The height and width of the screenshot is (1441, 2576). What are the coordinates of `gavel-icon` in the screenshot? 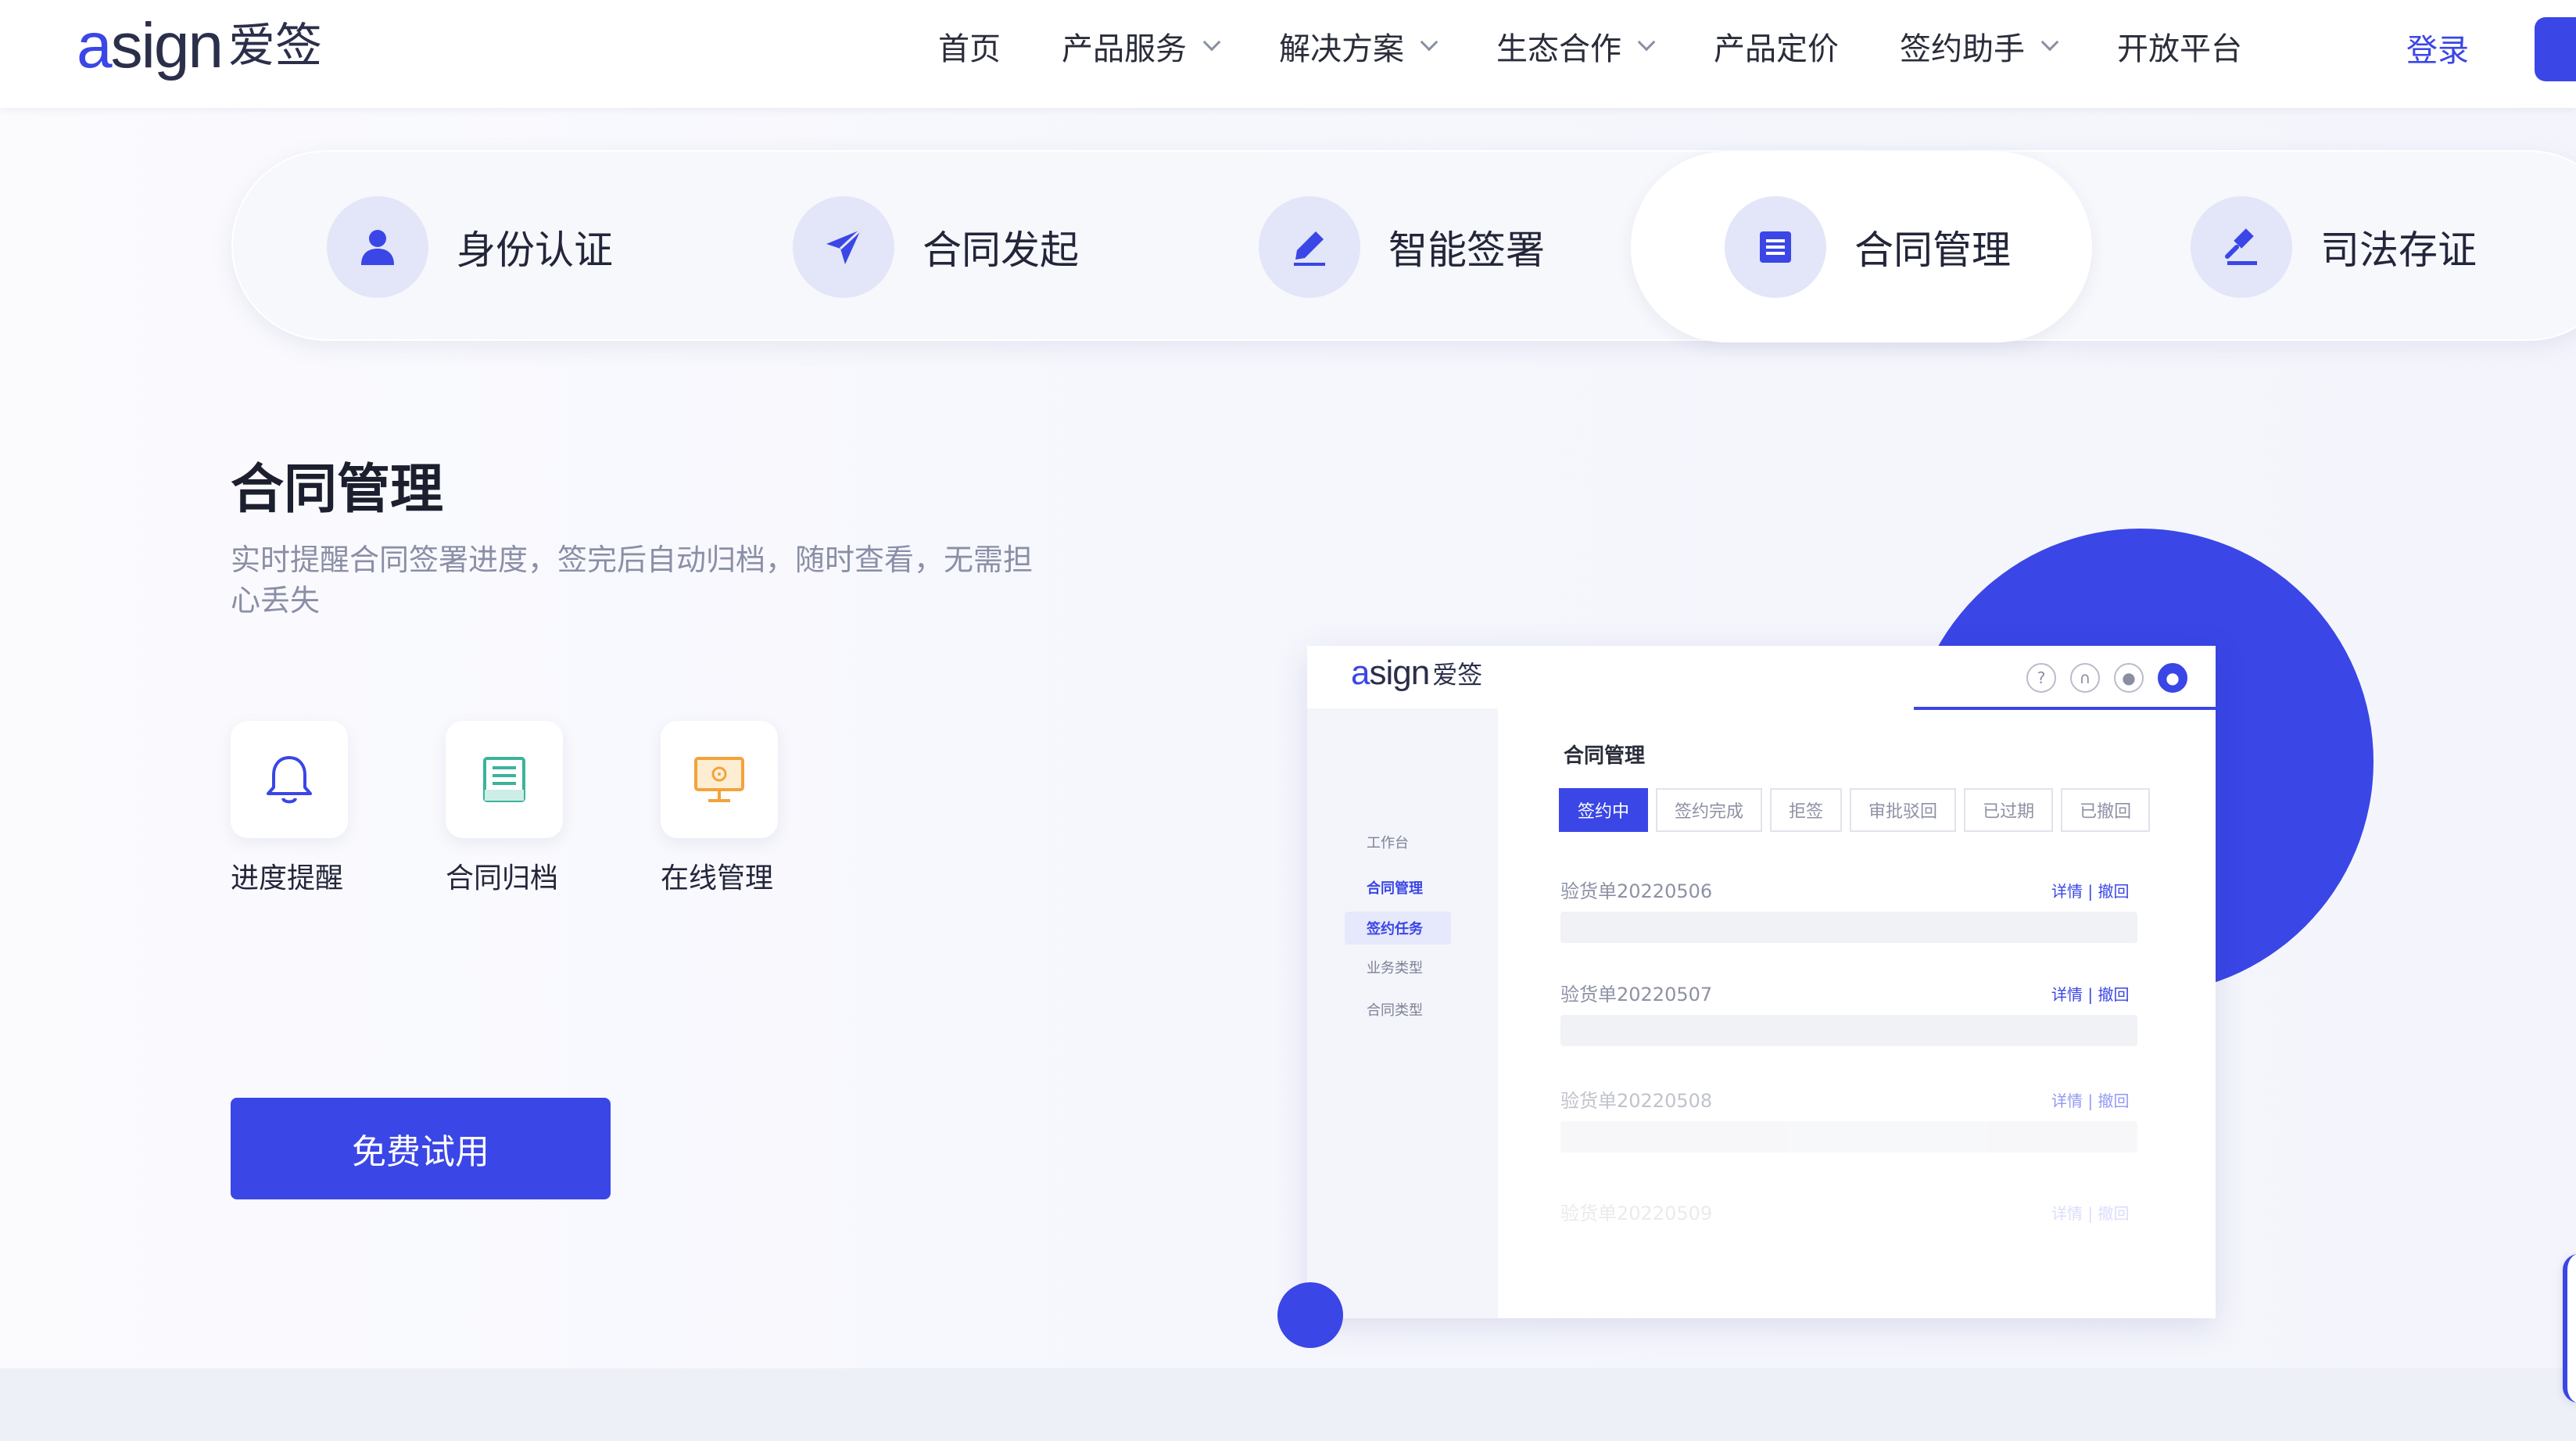 It's located at (2241, 247).